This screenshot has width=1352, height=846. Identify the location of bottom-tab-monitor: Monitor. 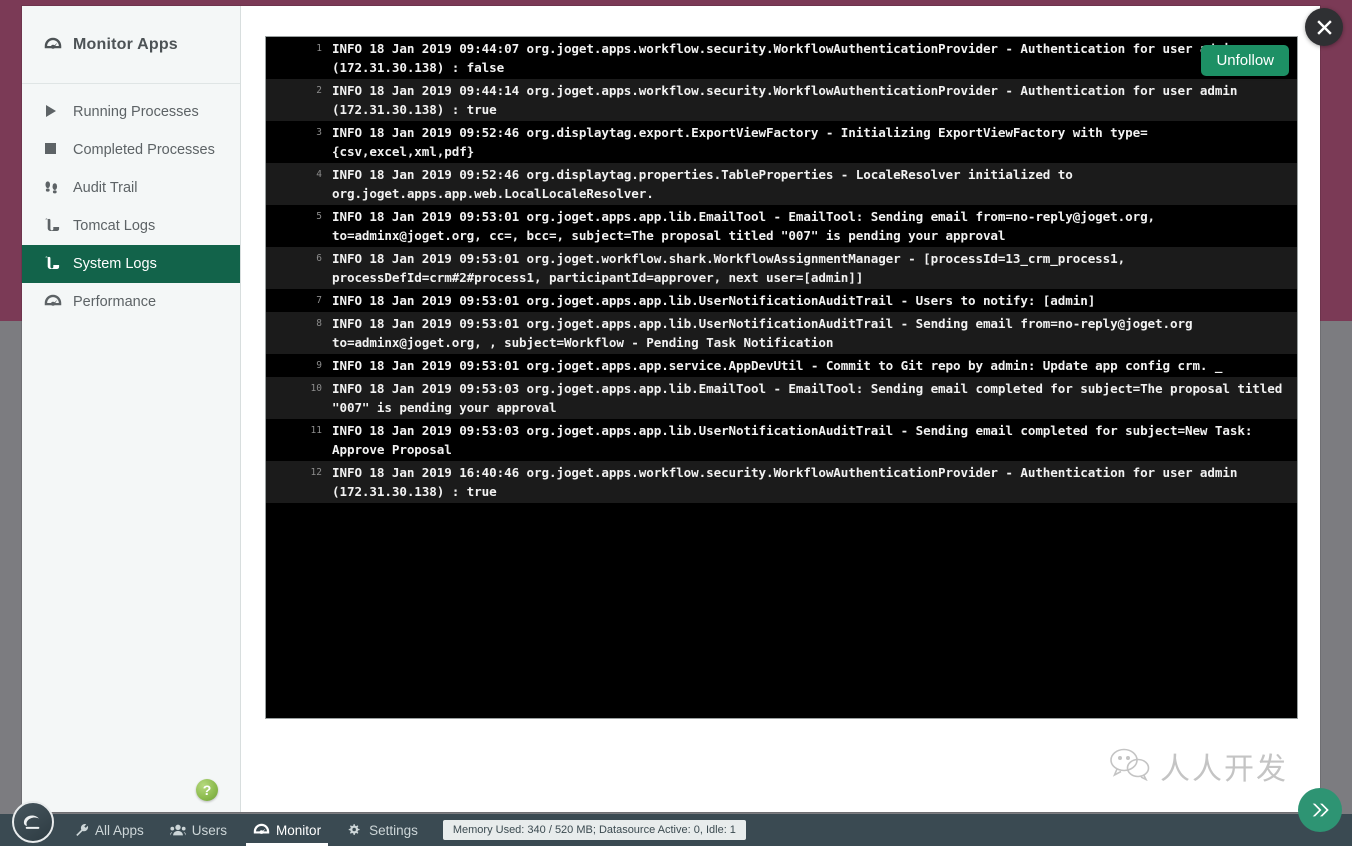
(287, 830).